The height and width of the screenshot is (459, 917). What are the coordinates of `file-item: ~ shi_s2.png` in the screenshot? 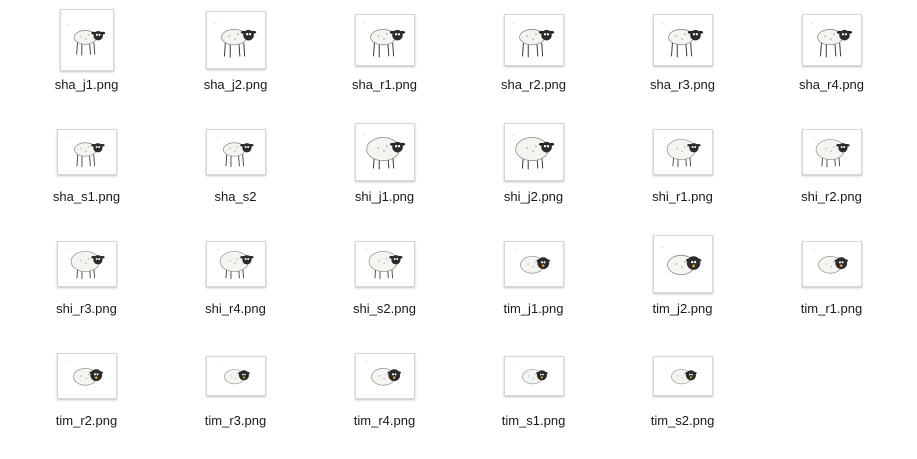 It's located at (384, 280).